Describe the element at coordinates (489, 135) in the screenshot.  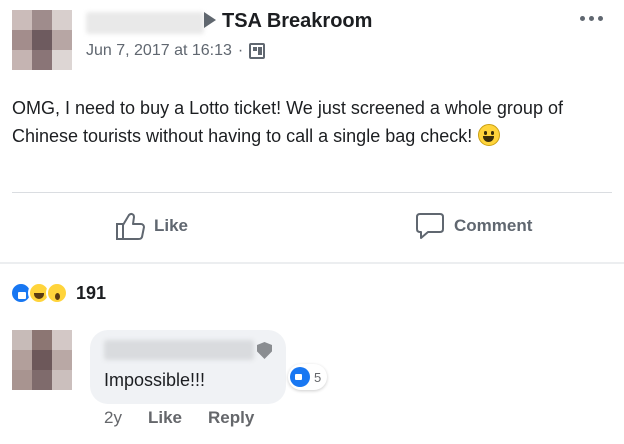
I see `smiling-face-icon` at that location.